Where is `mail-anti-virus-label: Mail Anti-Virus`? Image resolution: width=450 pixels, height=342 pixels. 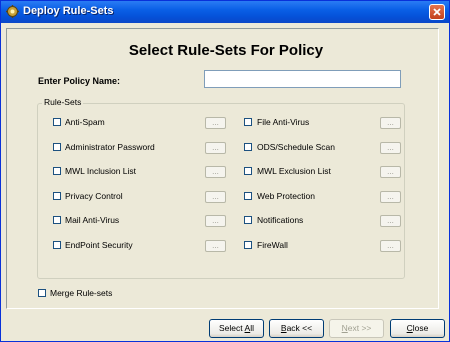 mail-anti-virus-label: Mail Anti-Virus is located at coordinates (92, 220).